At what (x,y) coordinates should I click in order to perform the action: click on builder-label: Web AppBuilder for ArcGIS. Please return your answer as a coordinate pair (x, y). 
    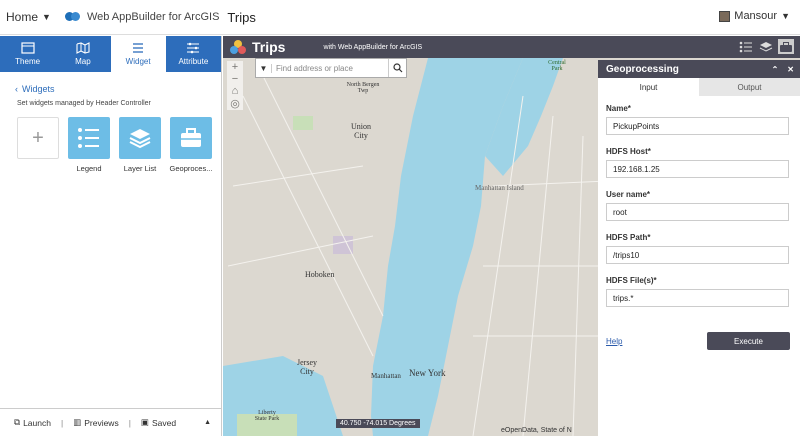
    Looking at the image, I should click on (153, 17).